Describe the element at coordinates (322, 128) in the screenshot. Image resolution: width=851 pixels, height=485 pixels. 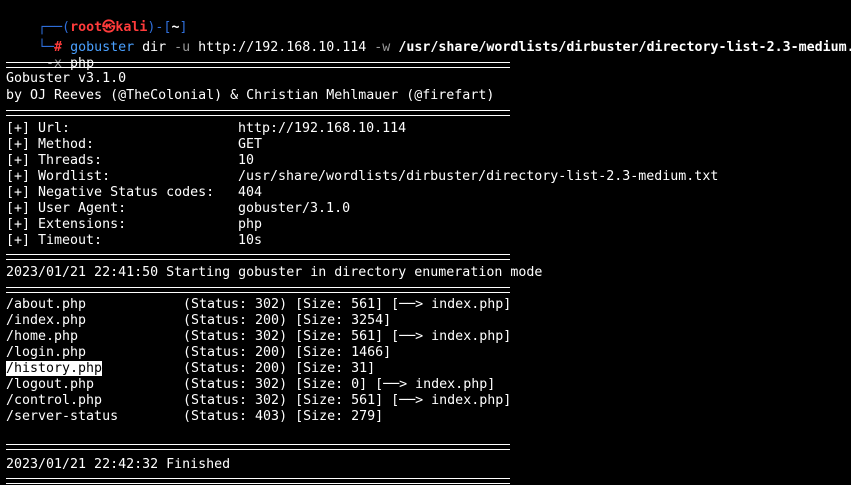
I see `config-value: http://192.168.10.114` at that location.